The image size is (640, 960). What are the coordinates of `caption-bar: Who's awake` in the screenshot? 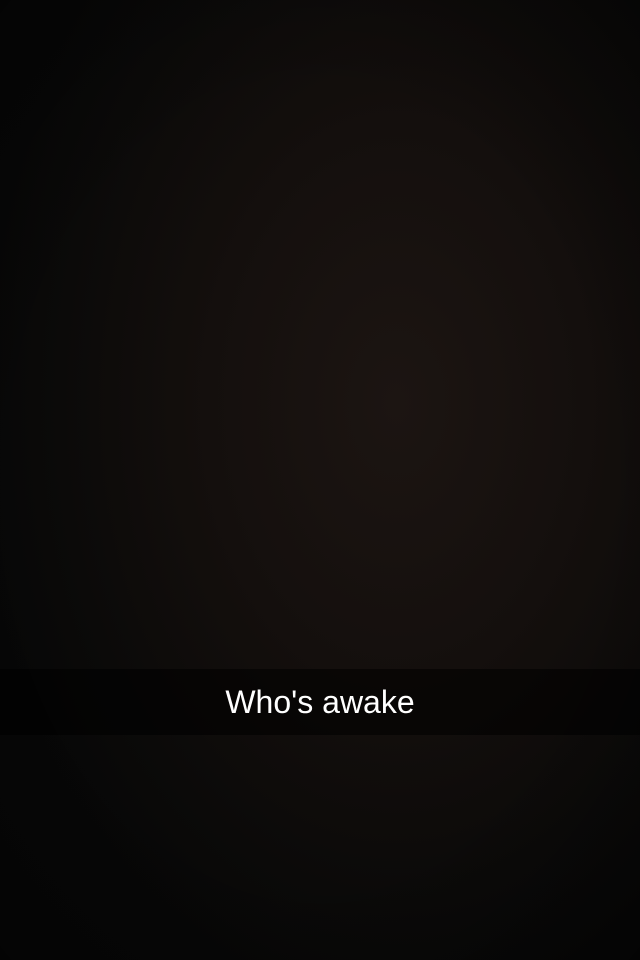 It's located at (320, 702).